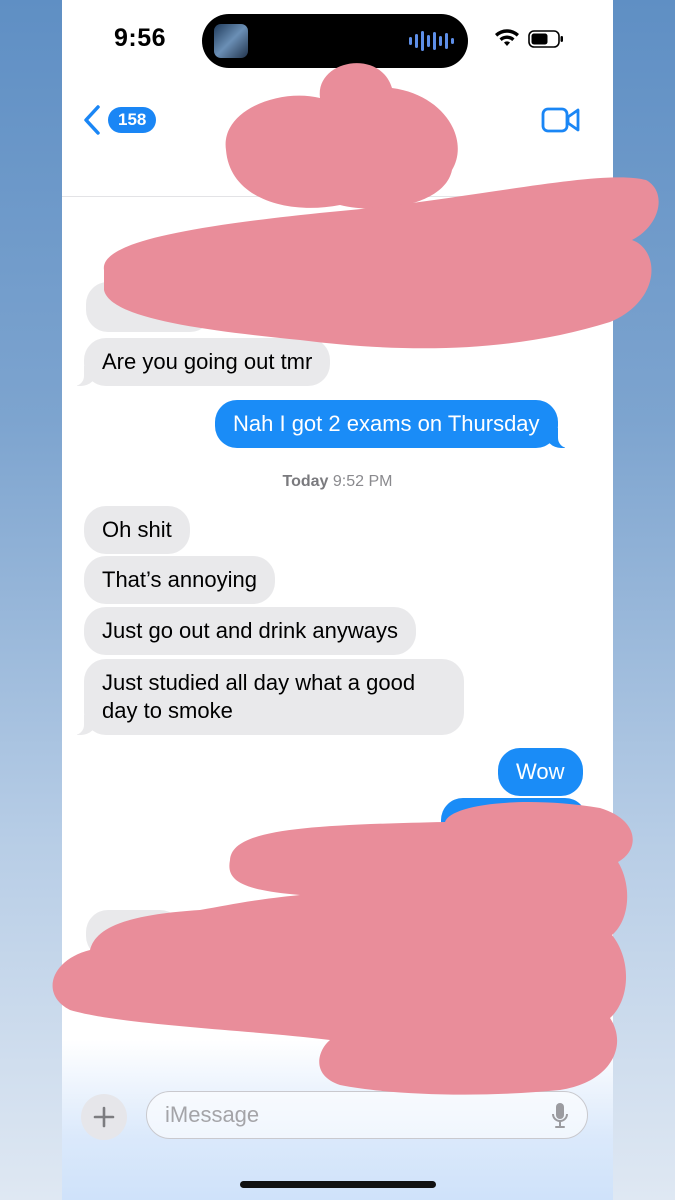 This screenshot has width=675, height=1200. I want to click on message-timestamp: Today 9:52 PM, so click(337, 482).